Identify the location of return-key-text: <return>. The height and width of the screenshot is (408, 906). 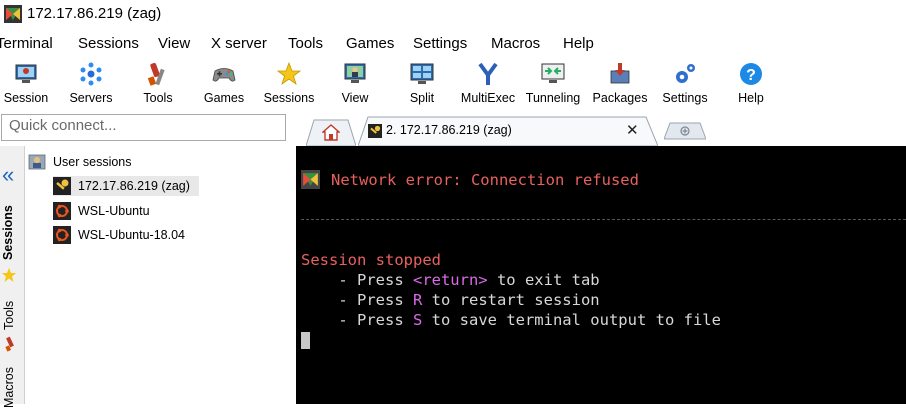
(450, 280).